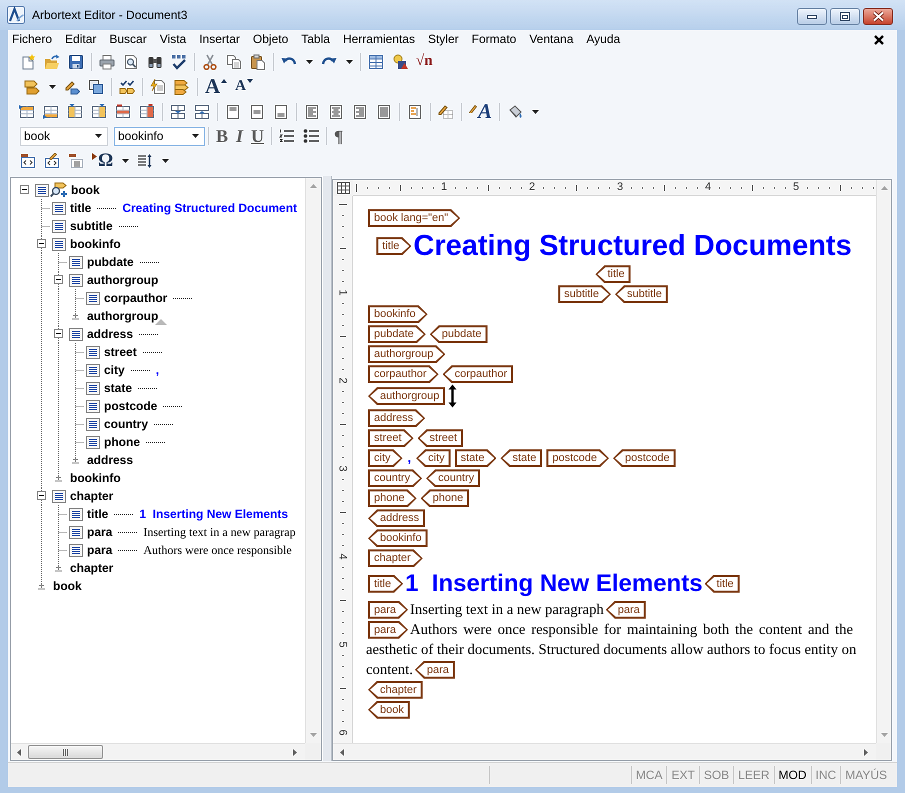  Describe the element at coordinates (257, 112) in the screenshot. I see `align-middle-icon` at that location.